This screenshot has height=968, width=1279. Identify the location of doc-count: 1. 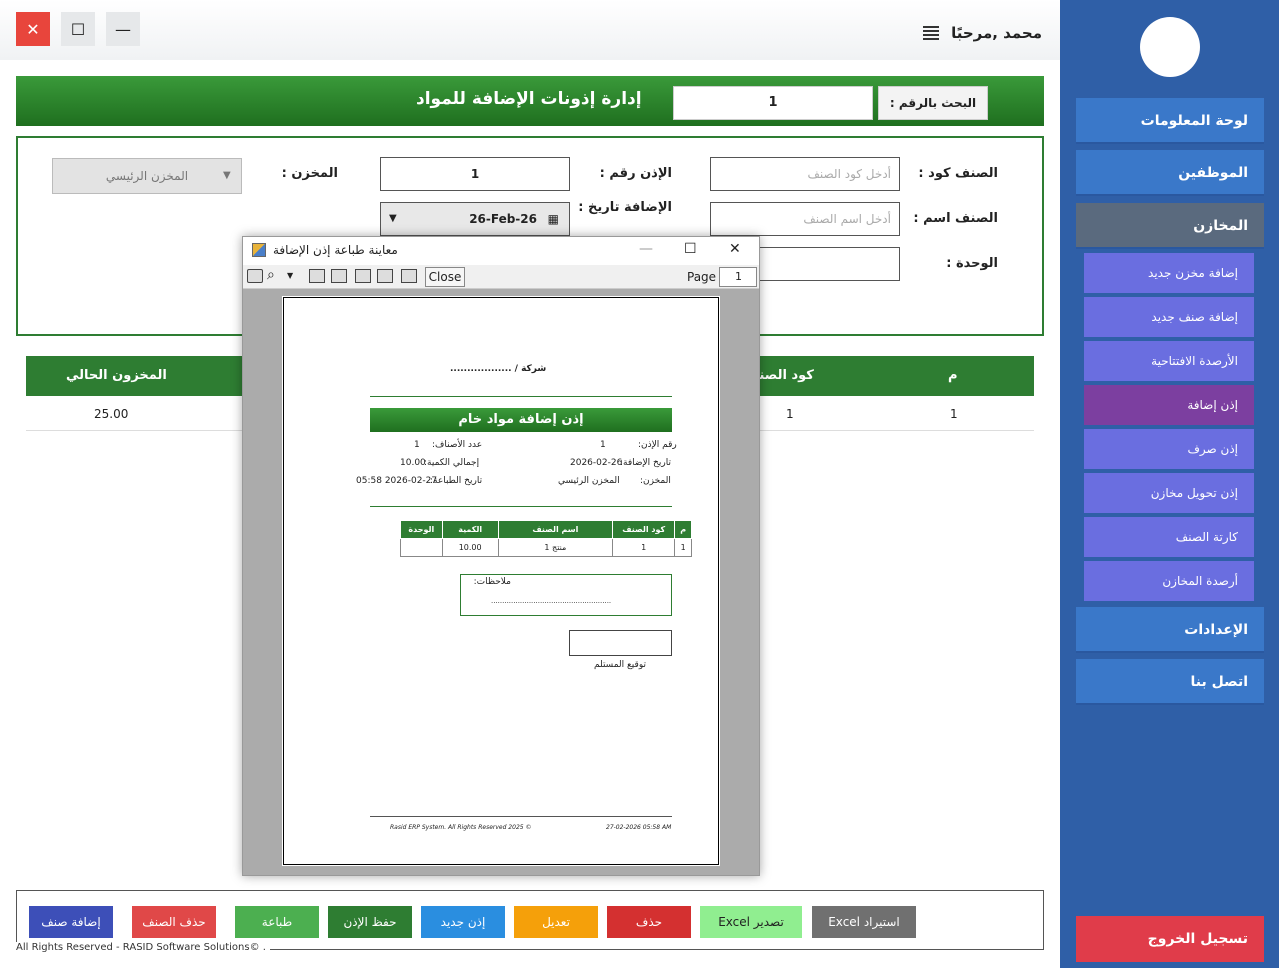
(417, 445).